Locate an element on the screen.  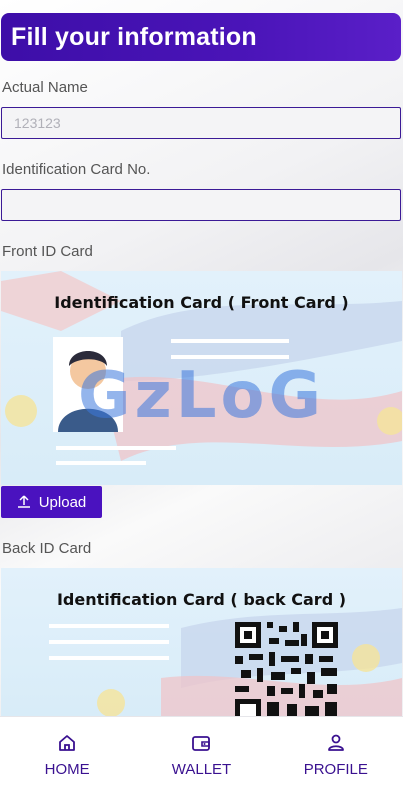
back-card-title: Identification Card ( back Card ) is located at coordinates (201, 599).